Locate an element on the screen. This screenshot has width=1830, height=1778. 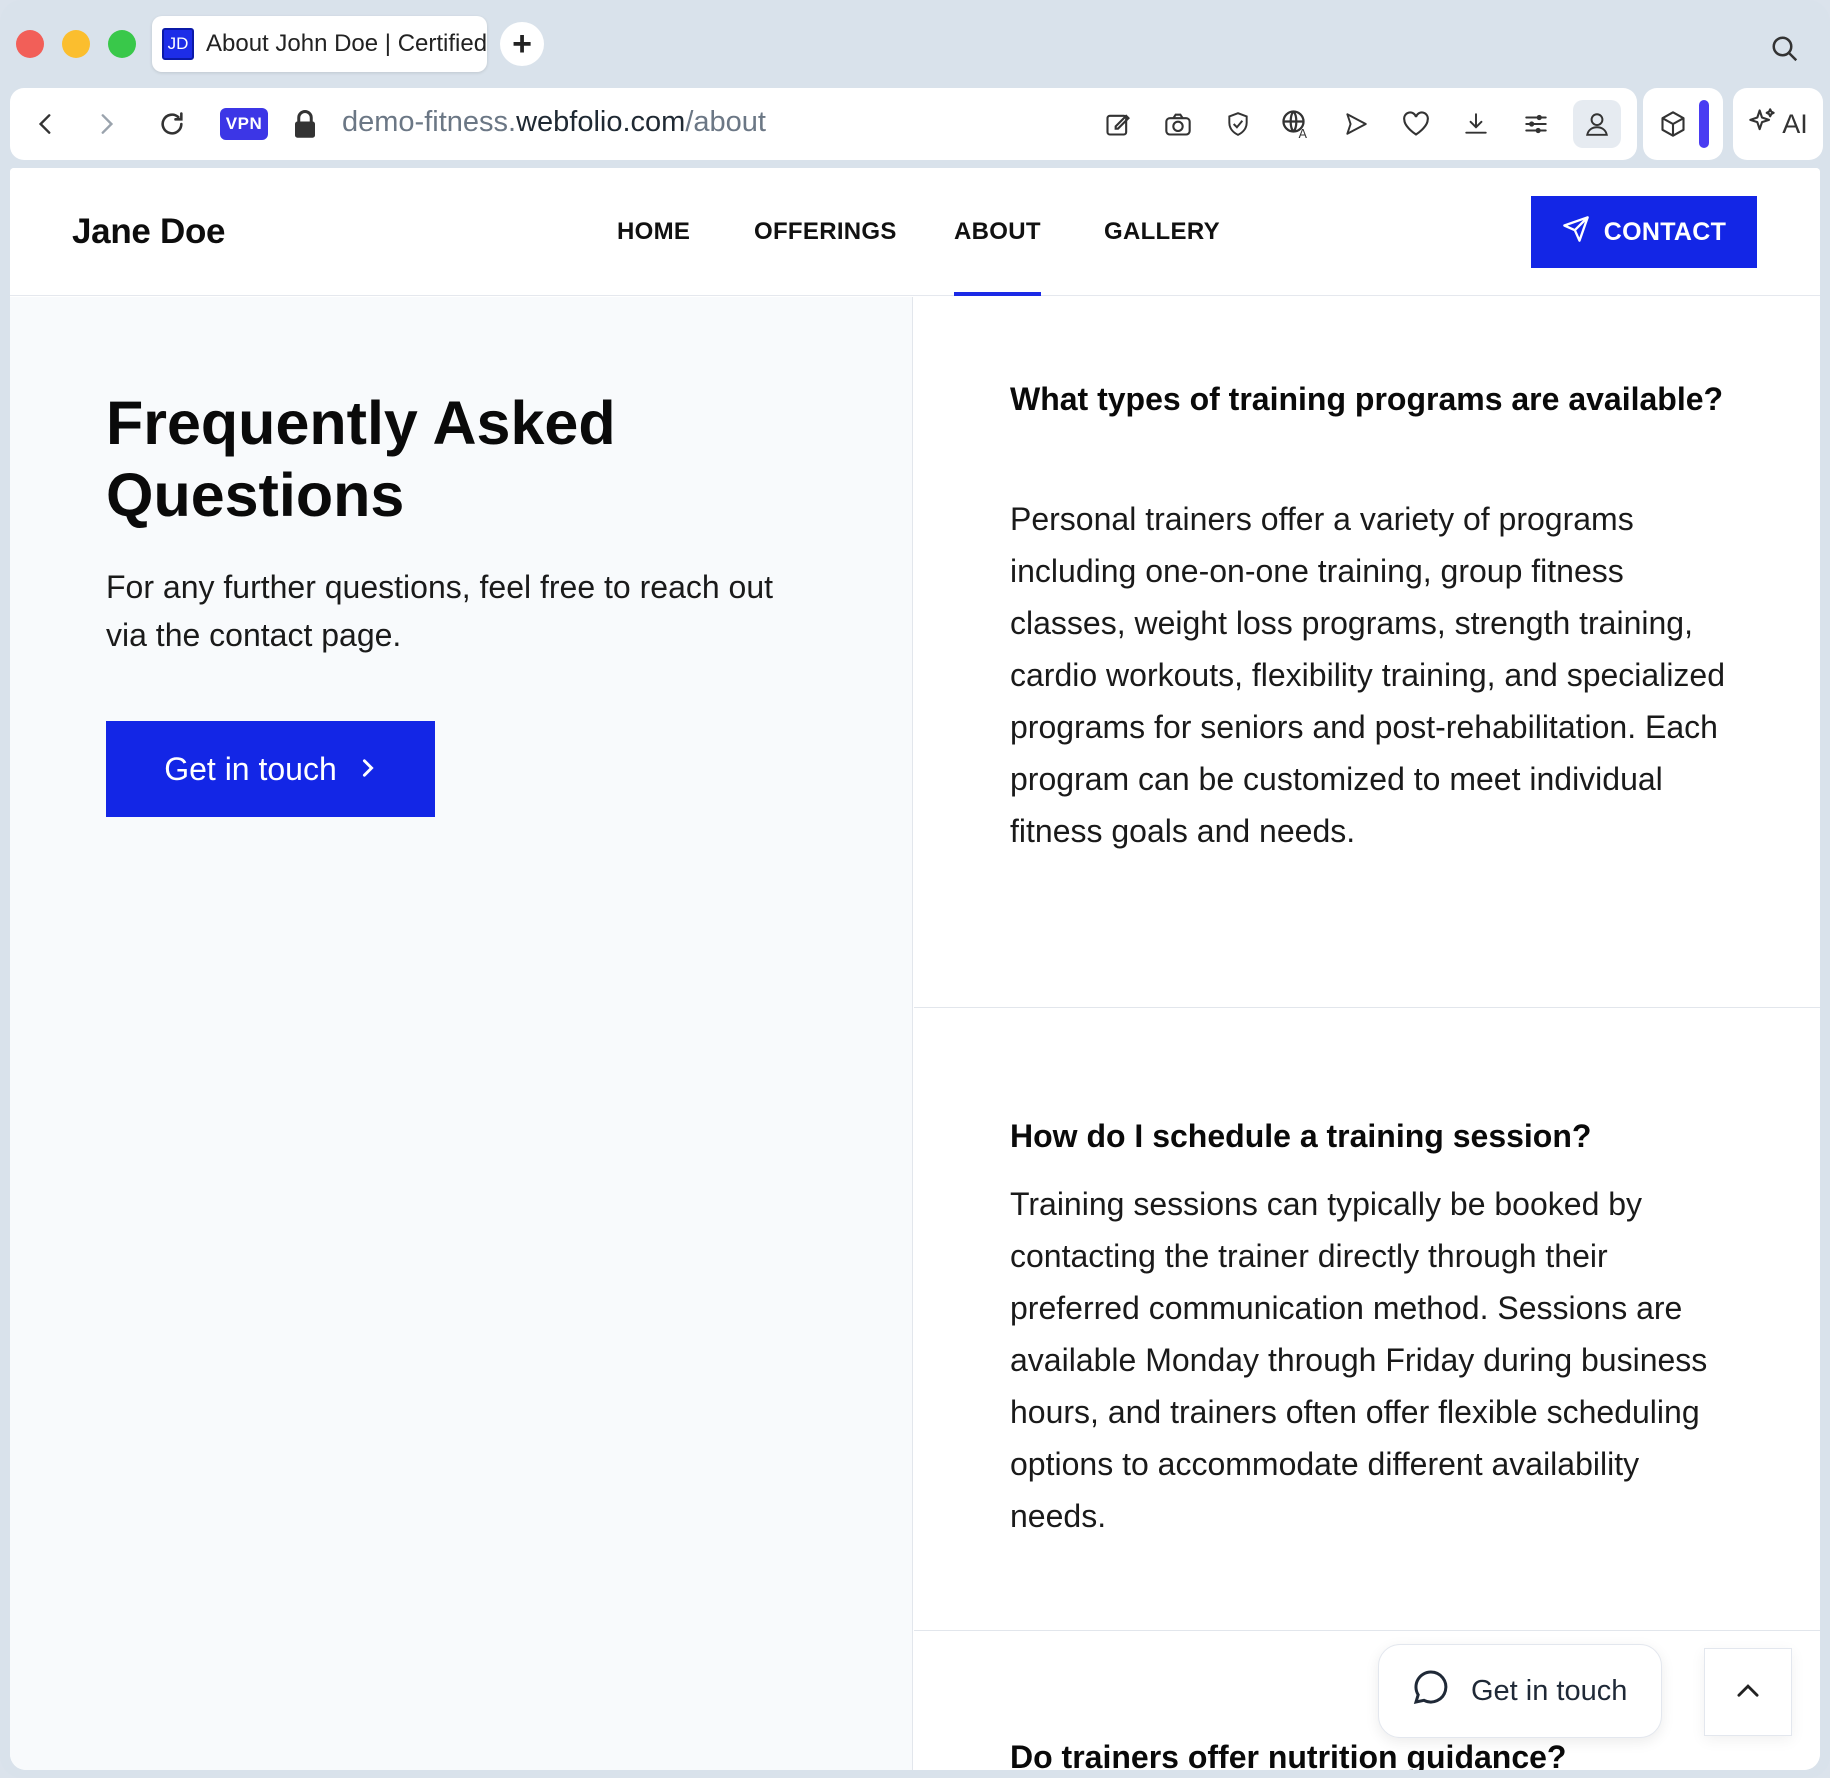
url-domain: webfolio.com is located at coordinates (601, 122).